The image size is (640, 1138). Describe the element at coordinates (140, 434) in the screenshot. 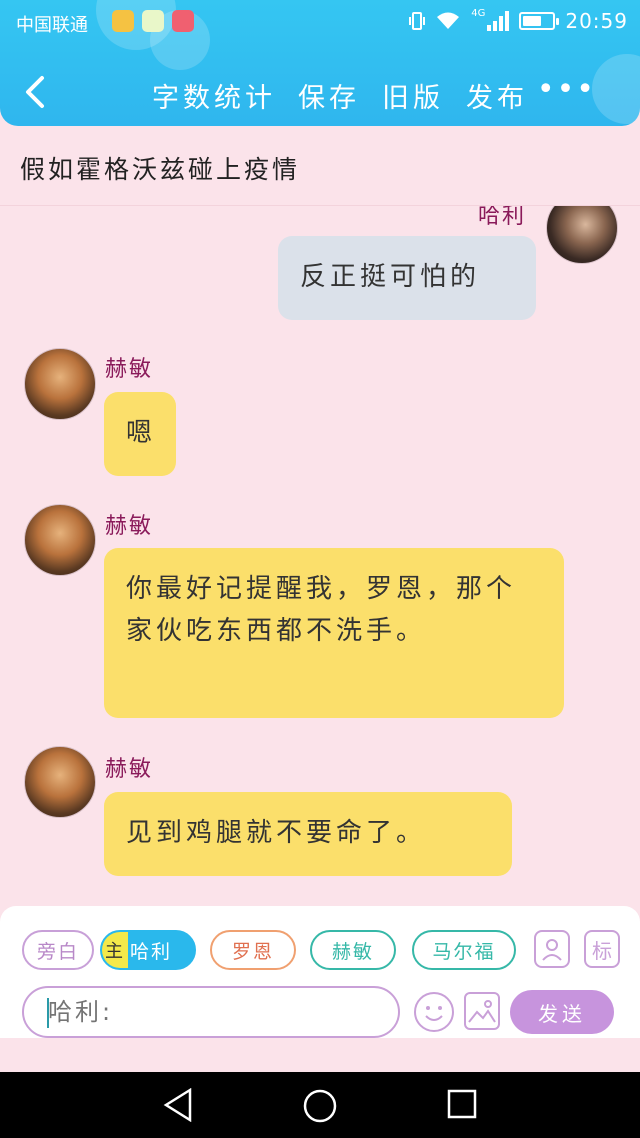

I see `message-bubble: 嗯` at that location.